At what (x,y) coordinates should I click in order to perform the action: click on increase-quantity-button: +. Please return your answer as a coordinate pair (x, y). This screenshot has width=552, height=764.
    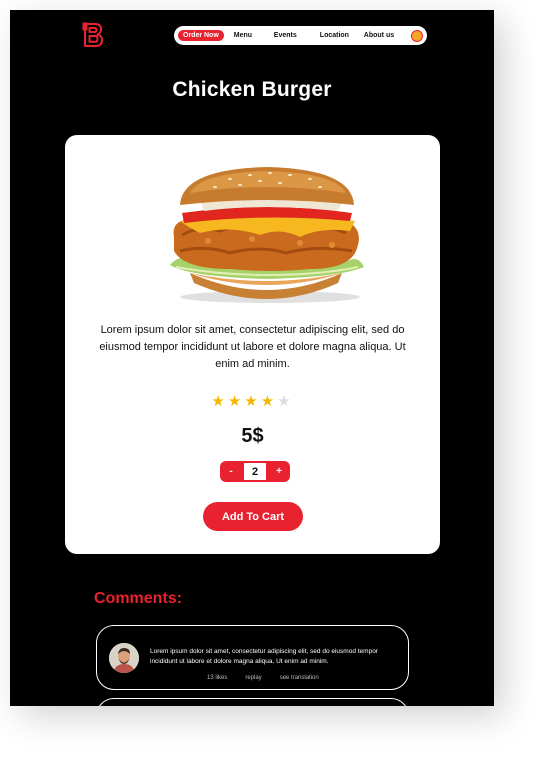
    Looking at the image, I should click on (279, 471).